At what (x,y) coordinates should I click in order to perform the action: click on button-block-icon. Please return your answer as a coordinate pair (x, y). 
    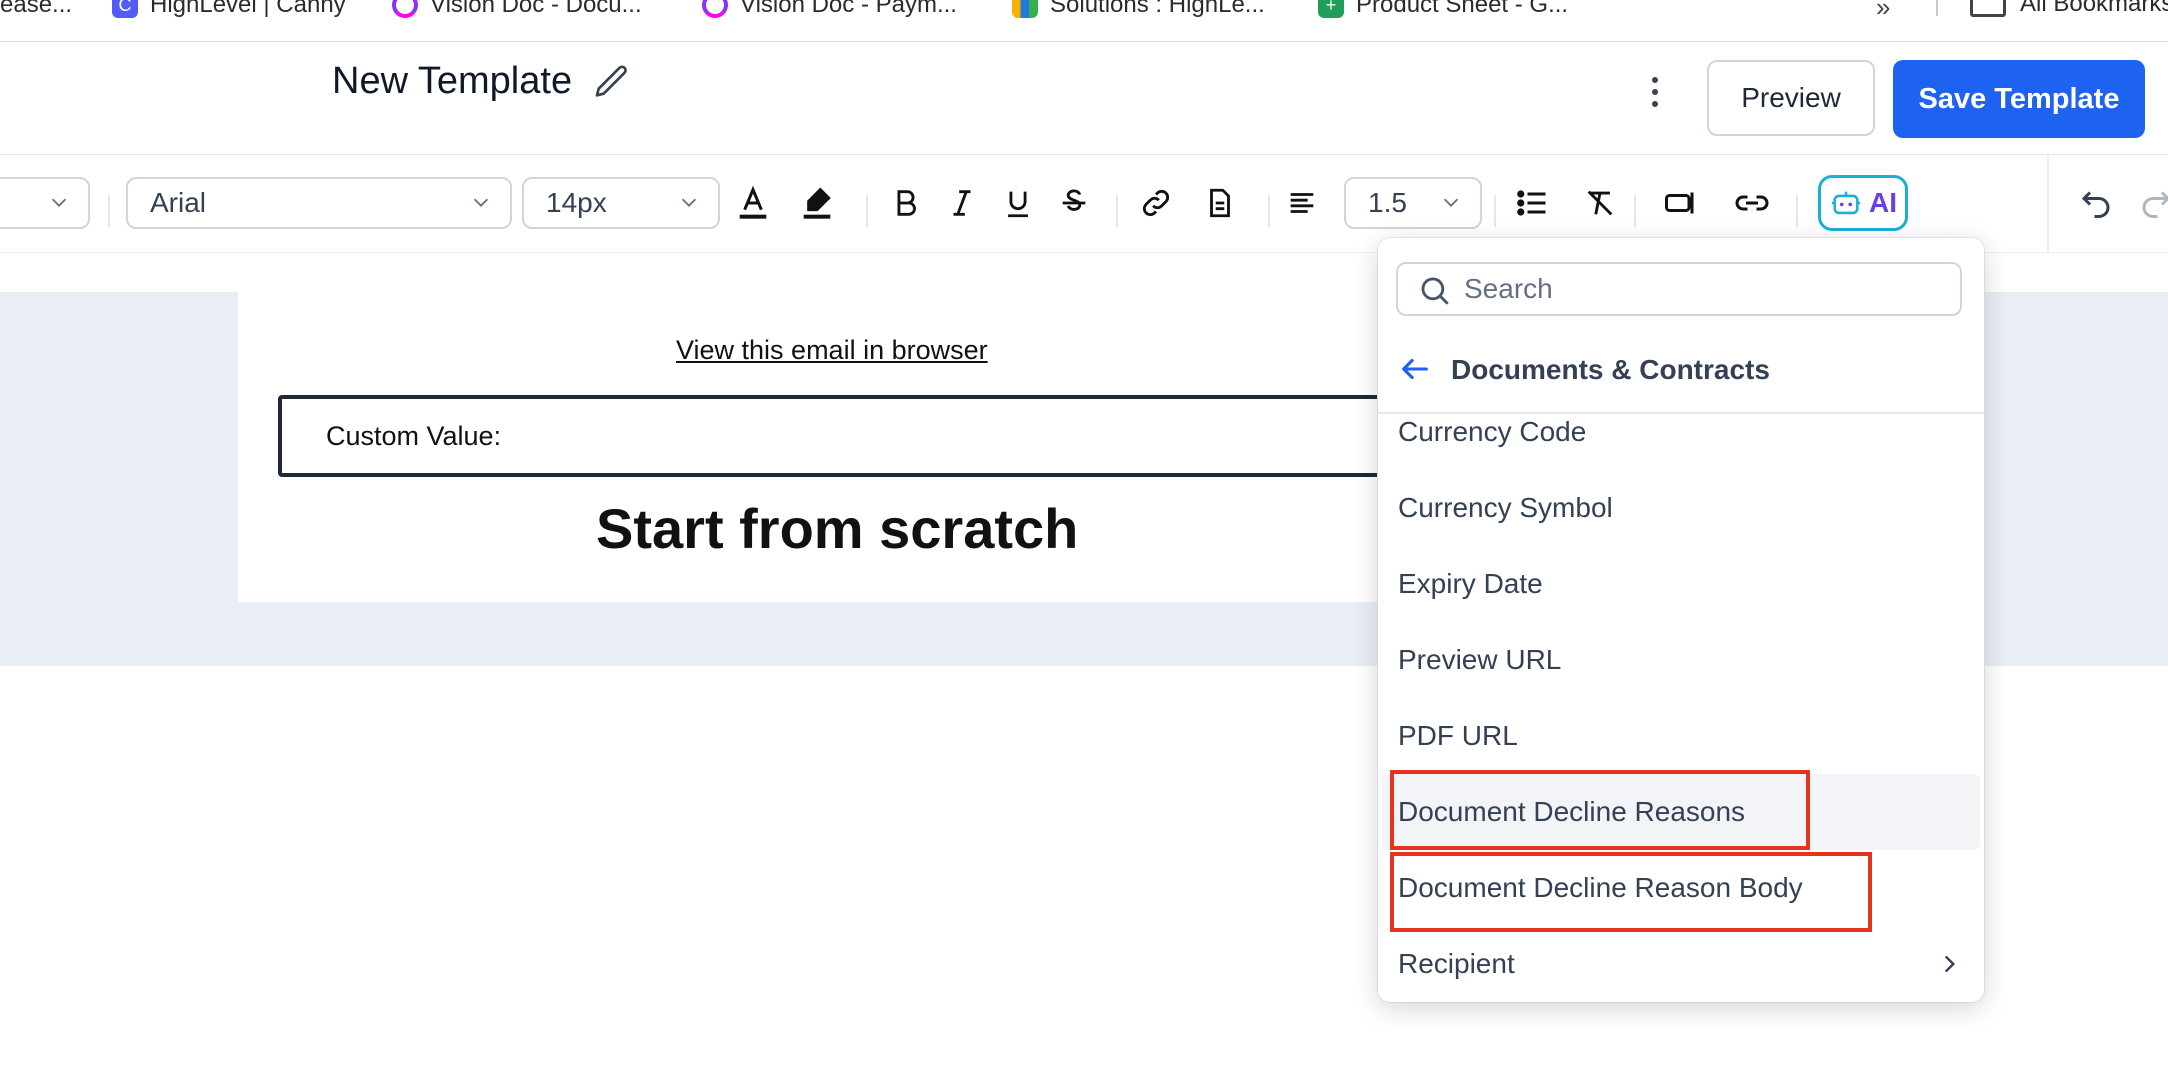
    Looking at the image, I should click on (1680, 203).